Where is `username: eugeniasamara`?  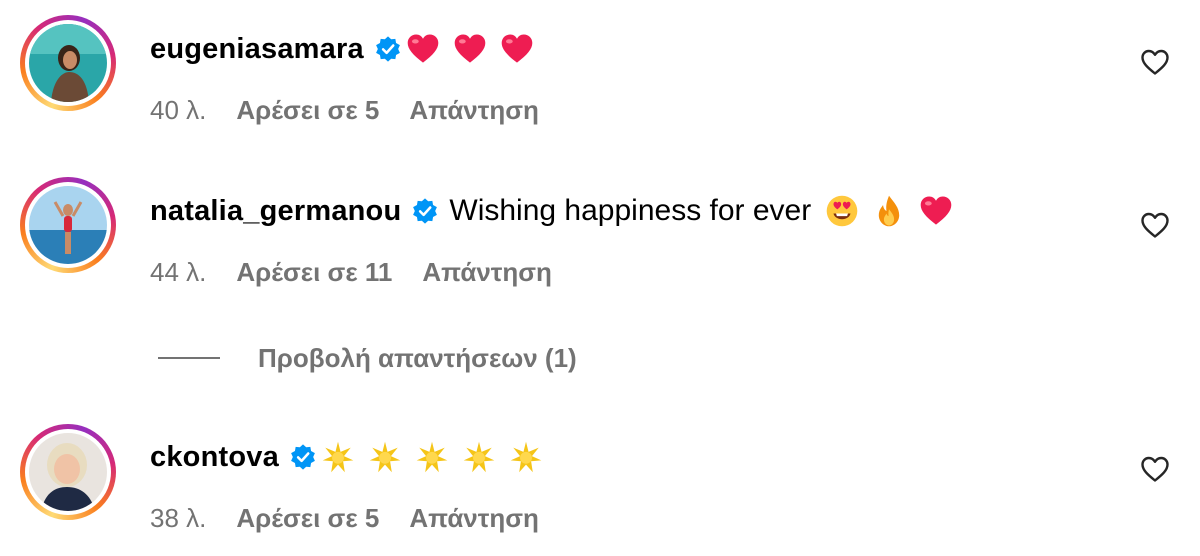 username: eugeniasamara is located at coordinates (257, 49).